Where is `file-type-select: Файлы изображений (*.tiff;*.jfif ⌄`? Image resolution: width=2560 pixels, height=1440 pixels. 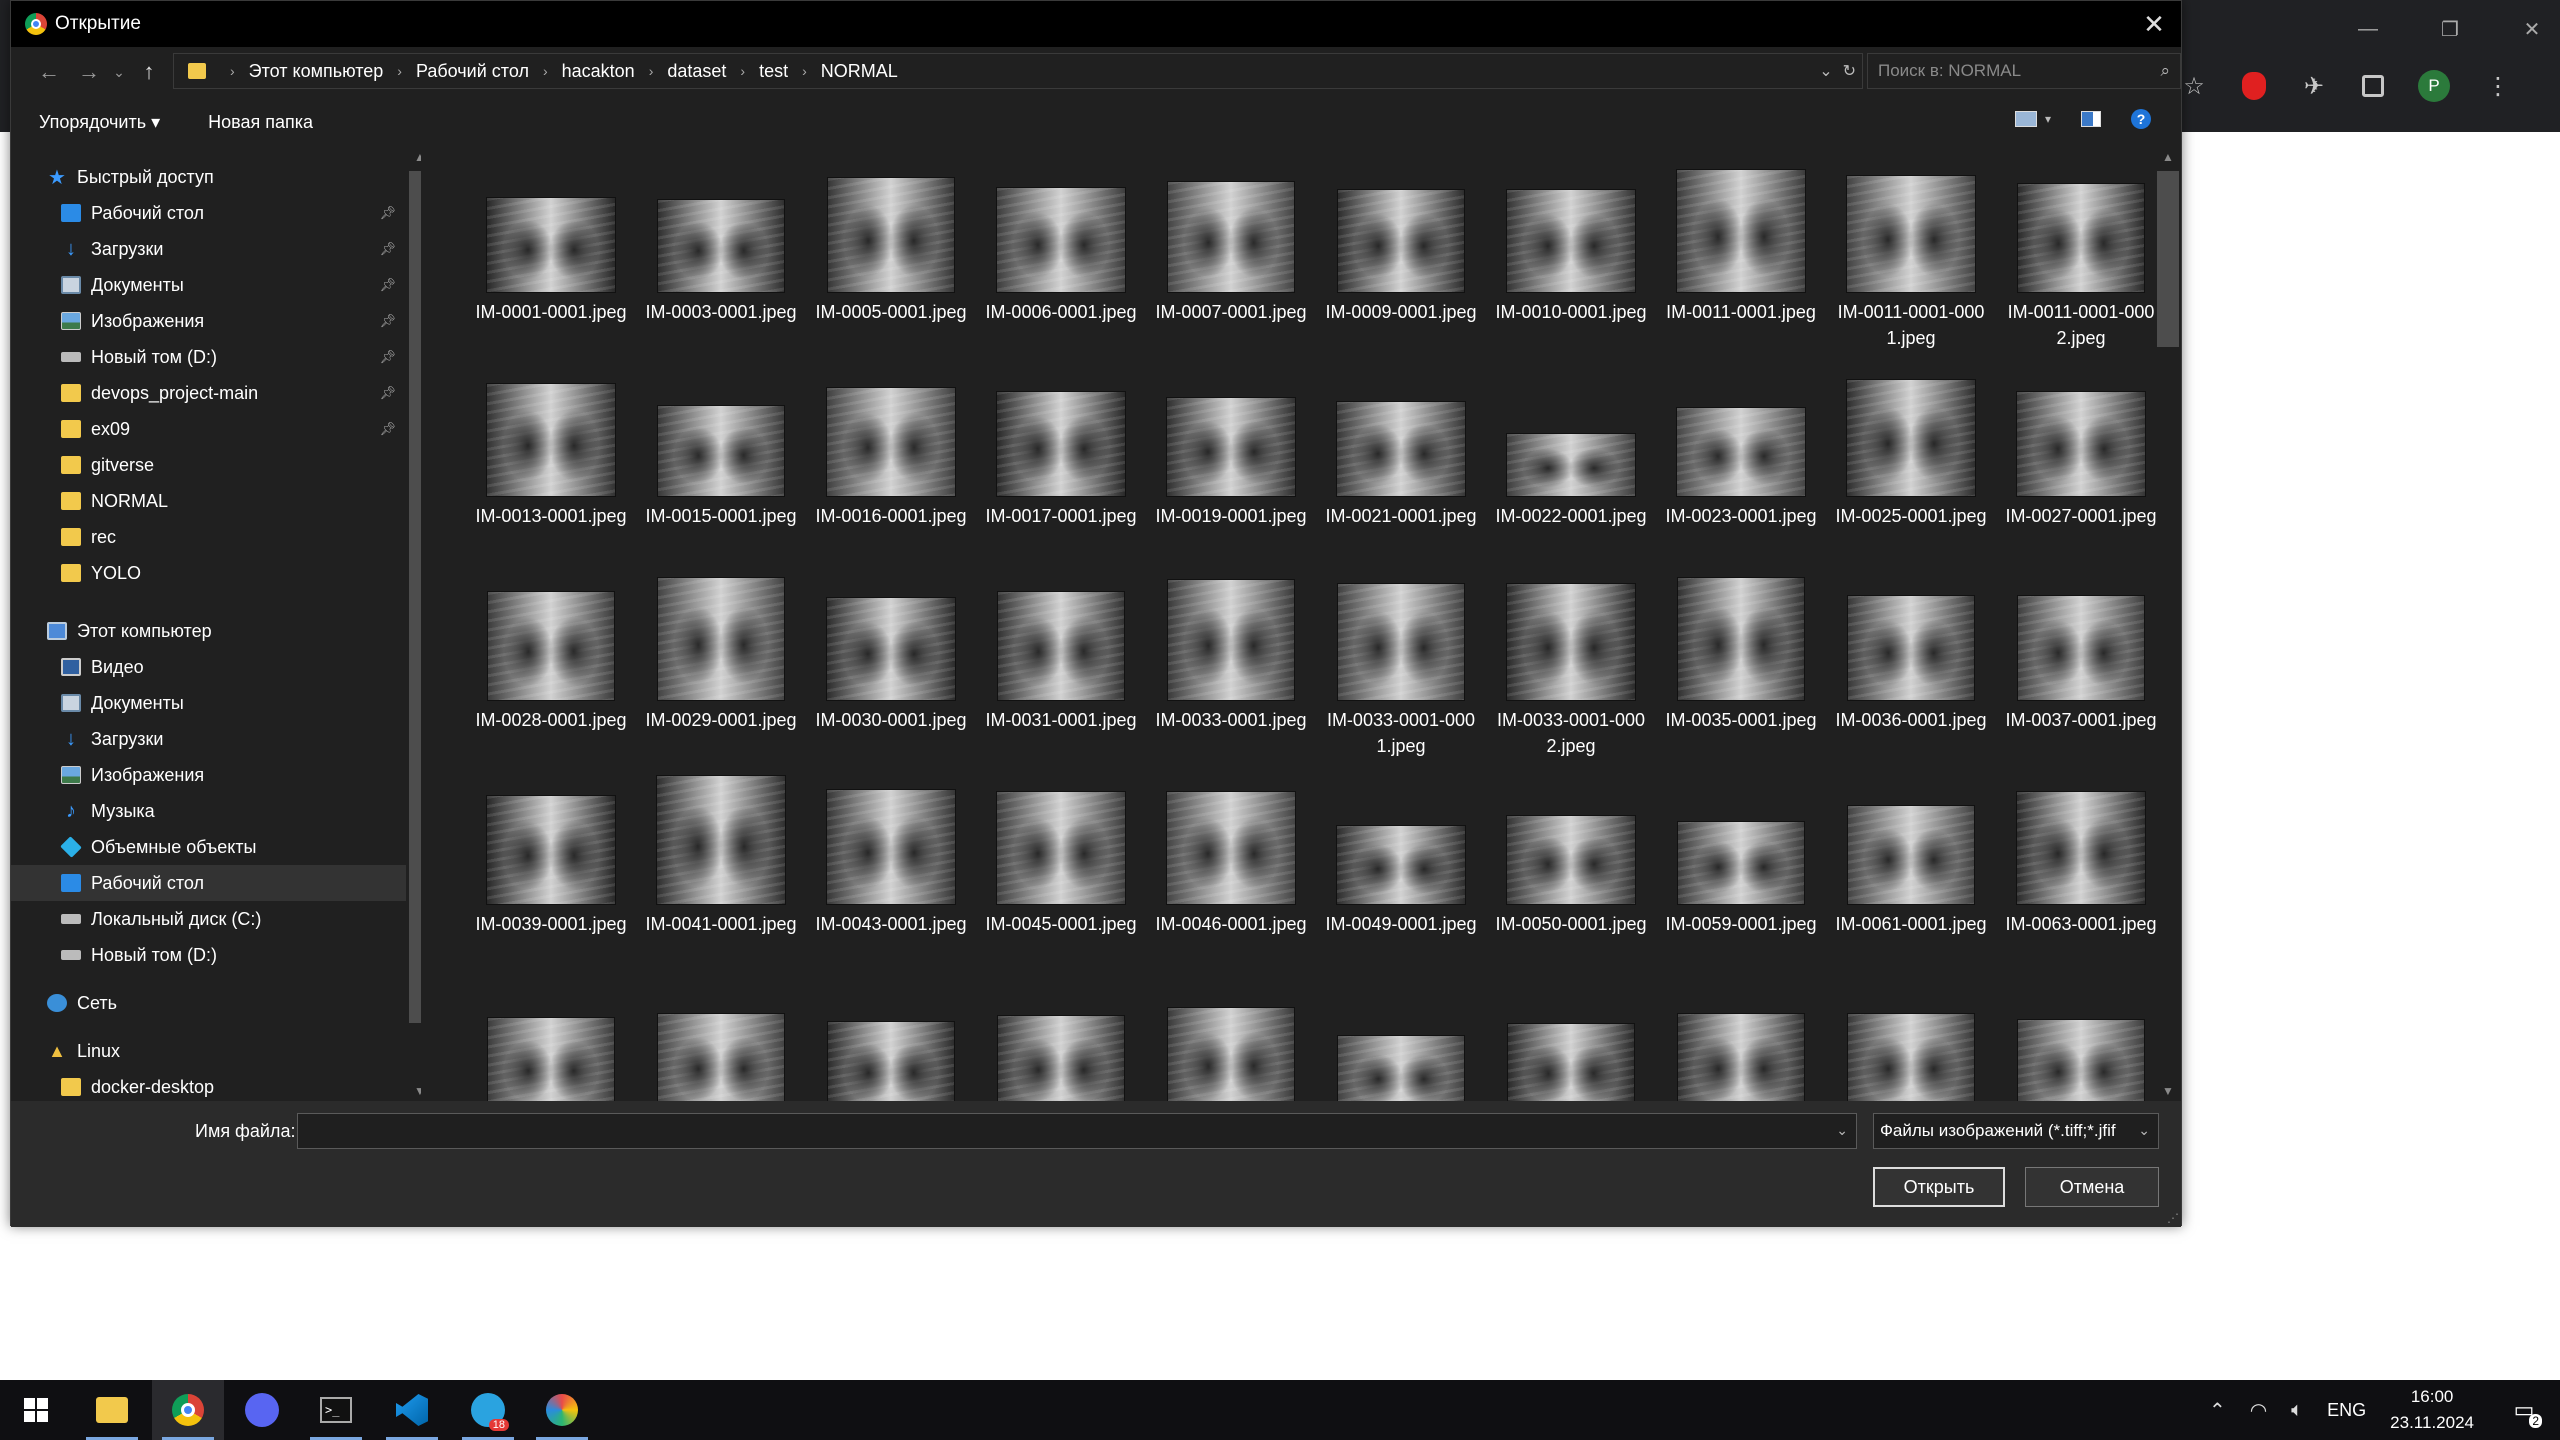
file-type-select: Файлы изображений (*.tiff;*.jfif ⌄ is located at coordinates (2016, 1131).